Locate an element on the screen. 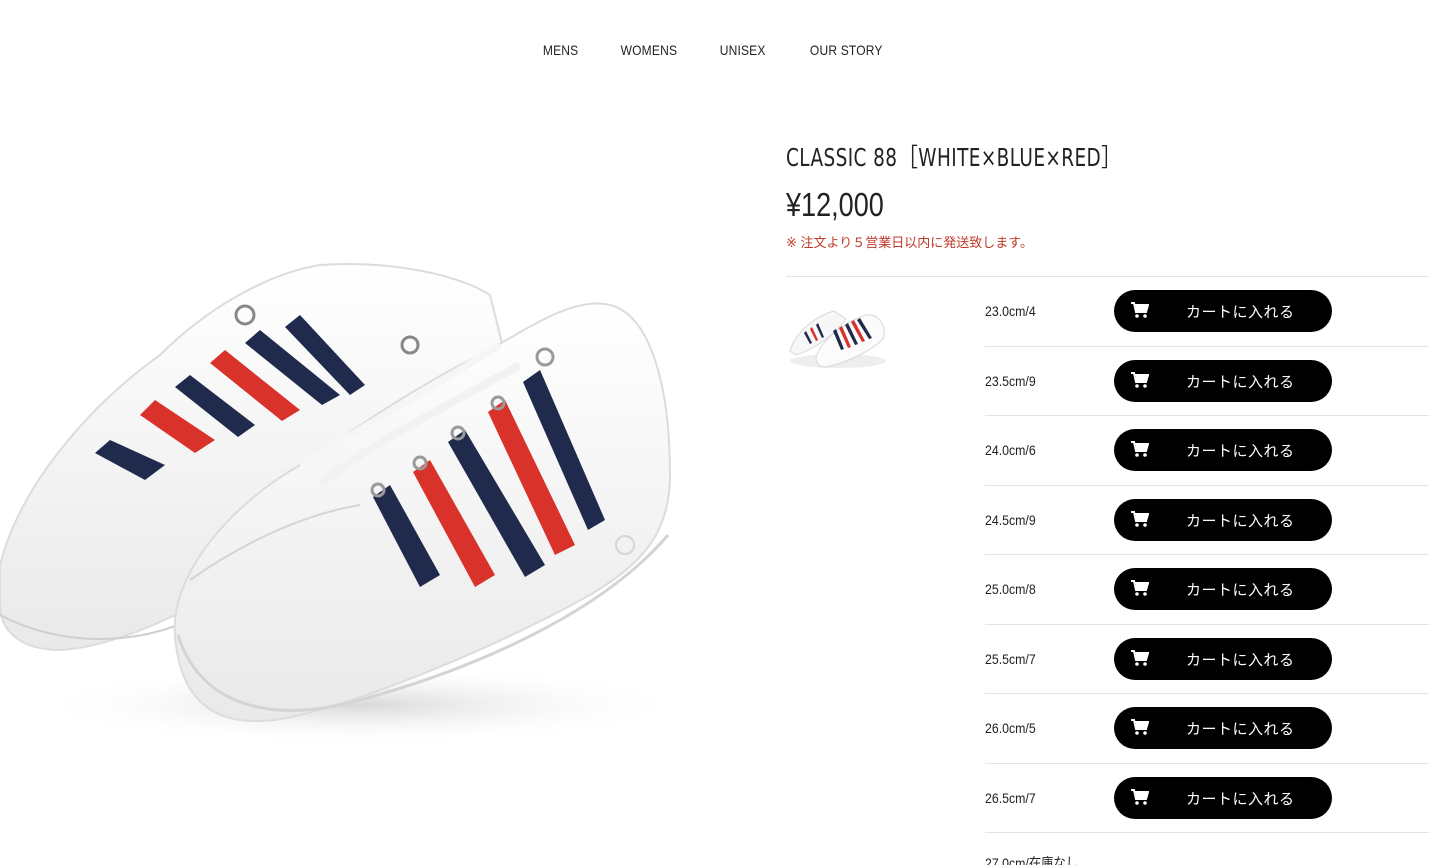 The height and width of the screenshot is (865, 1429). size-row: 26.5cm/7 カートに入れる is located at coordinates (1207, 798).